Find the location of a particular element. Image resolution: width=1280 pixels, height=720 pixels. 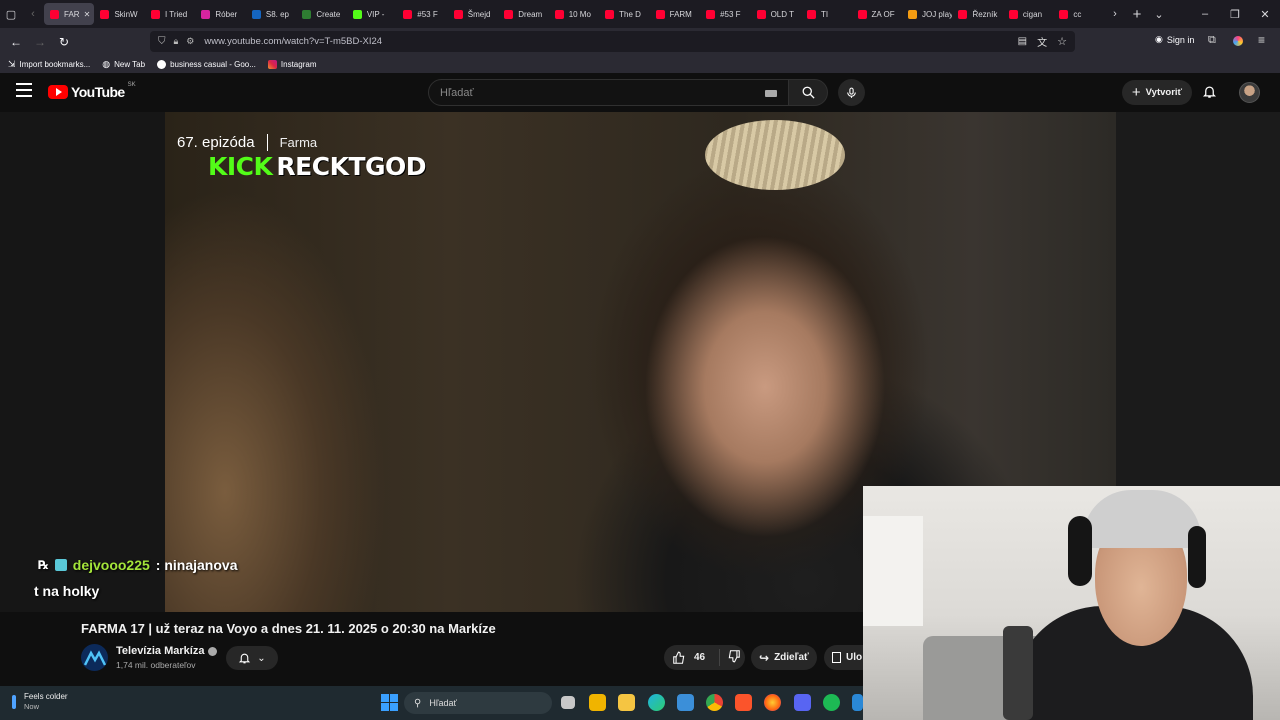

browser-tab: Dream is located at coordinates (523, 14).